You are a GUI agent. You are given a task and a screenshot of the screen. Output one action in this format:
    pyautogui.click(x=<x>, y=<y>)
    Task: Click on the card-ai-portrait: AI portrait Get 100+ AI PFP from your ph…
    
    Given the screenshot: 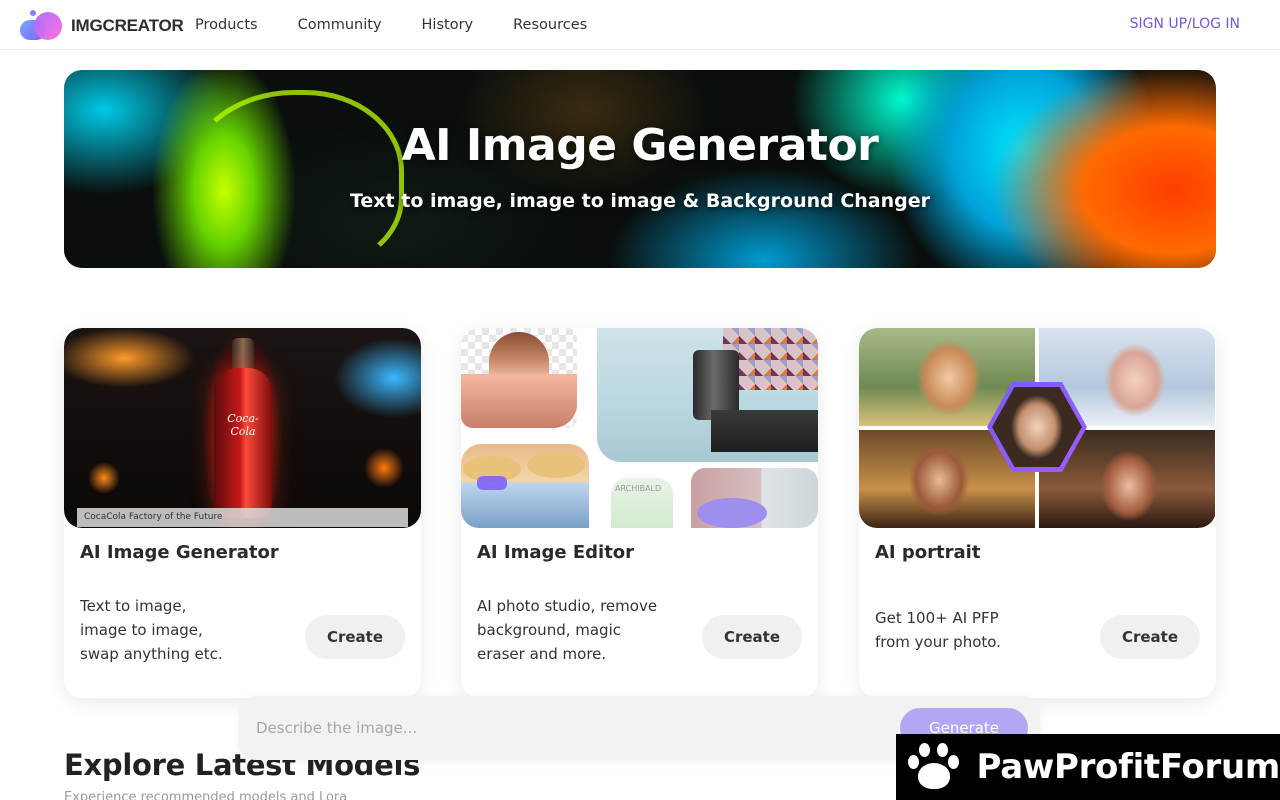 What is the action you would take?
    pyautogui.click(x=1037, y=513)
    